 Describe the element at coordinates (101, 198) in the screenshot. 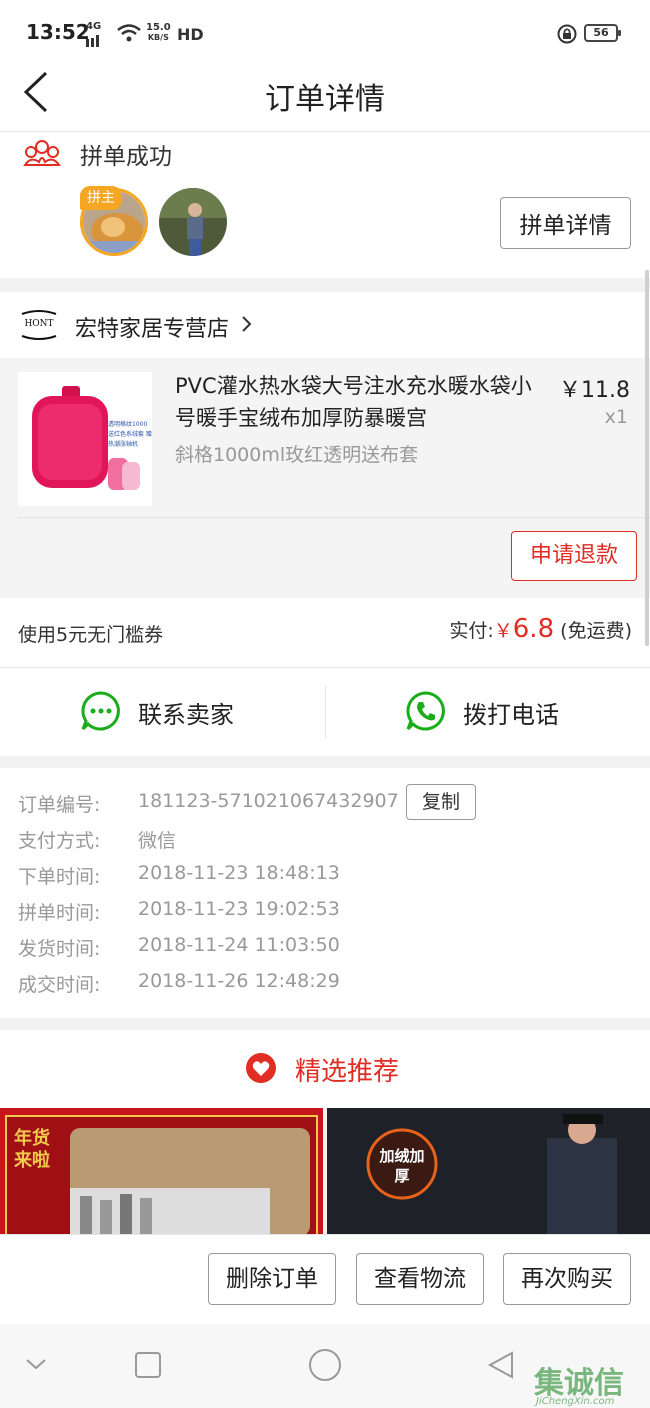

I see `host-badge: 拼主` at that location.